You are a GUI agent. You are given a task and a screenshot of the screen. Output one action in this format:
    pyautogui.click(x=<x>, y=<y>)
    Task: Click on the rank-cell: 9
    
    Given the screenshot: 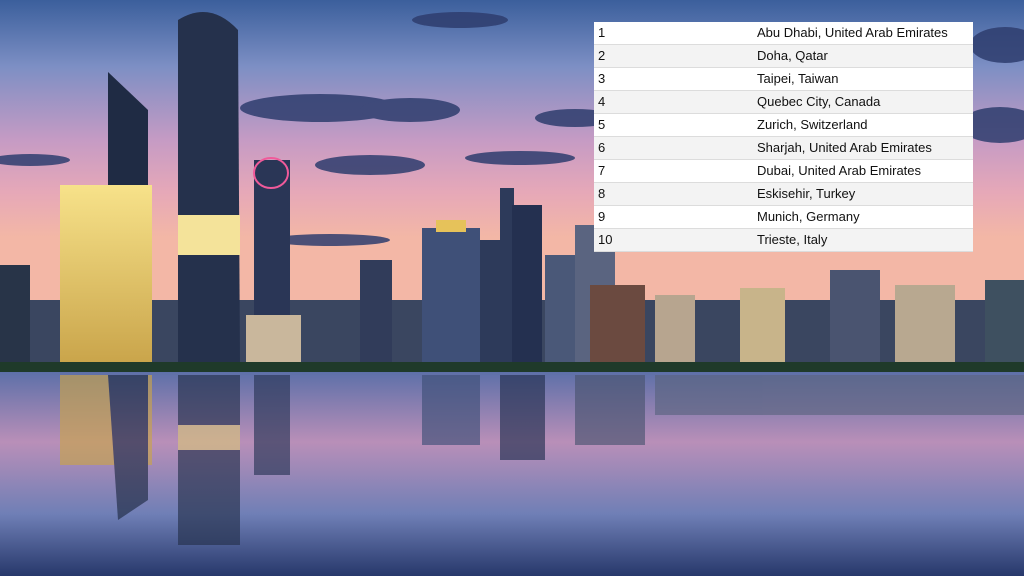 What is the action you would take?
    pyautogui.click(x=673, y=217)
    